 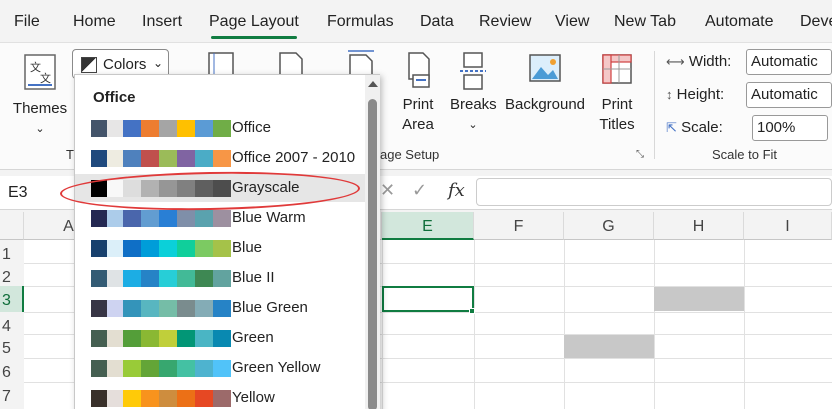 I want to click on dialog-launcher-icon: ⤡, so click(x=640, y=154).